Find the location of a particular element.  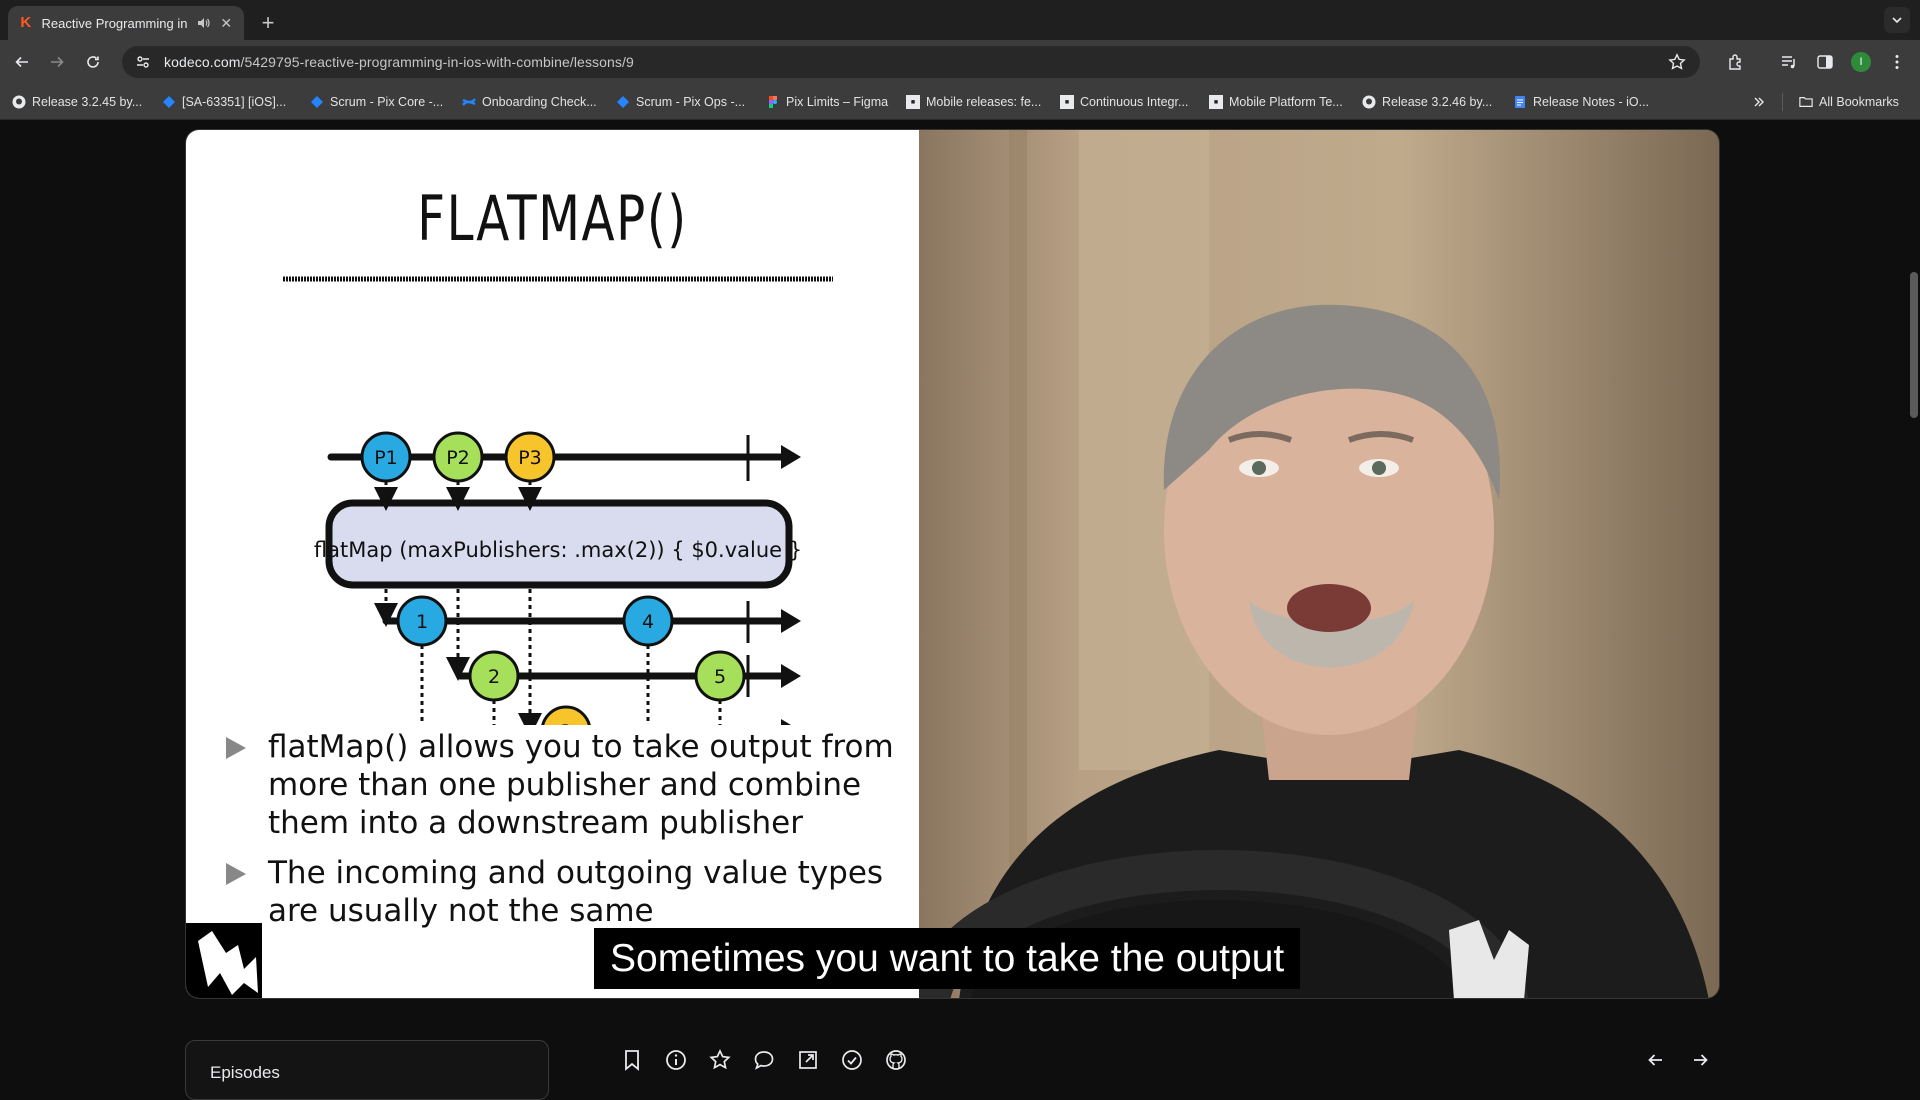

rate-button is located at coordinates (720, 1060).